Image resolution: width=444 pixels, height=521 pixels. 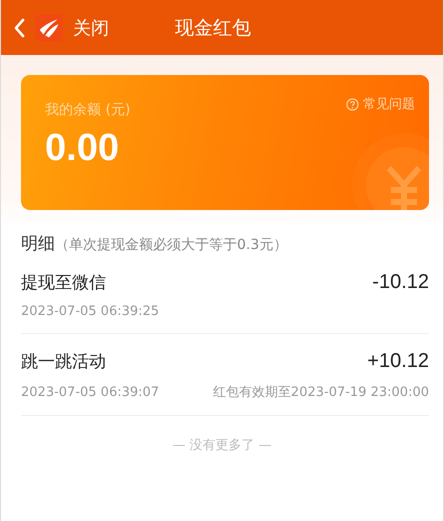 I want to click on app-logo-icon, so click(x=49, y=28).